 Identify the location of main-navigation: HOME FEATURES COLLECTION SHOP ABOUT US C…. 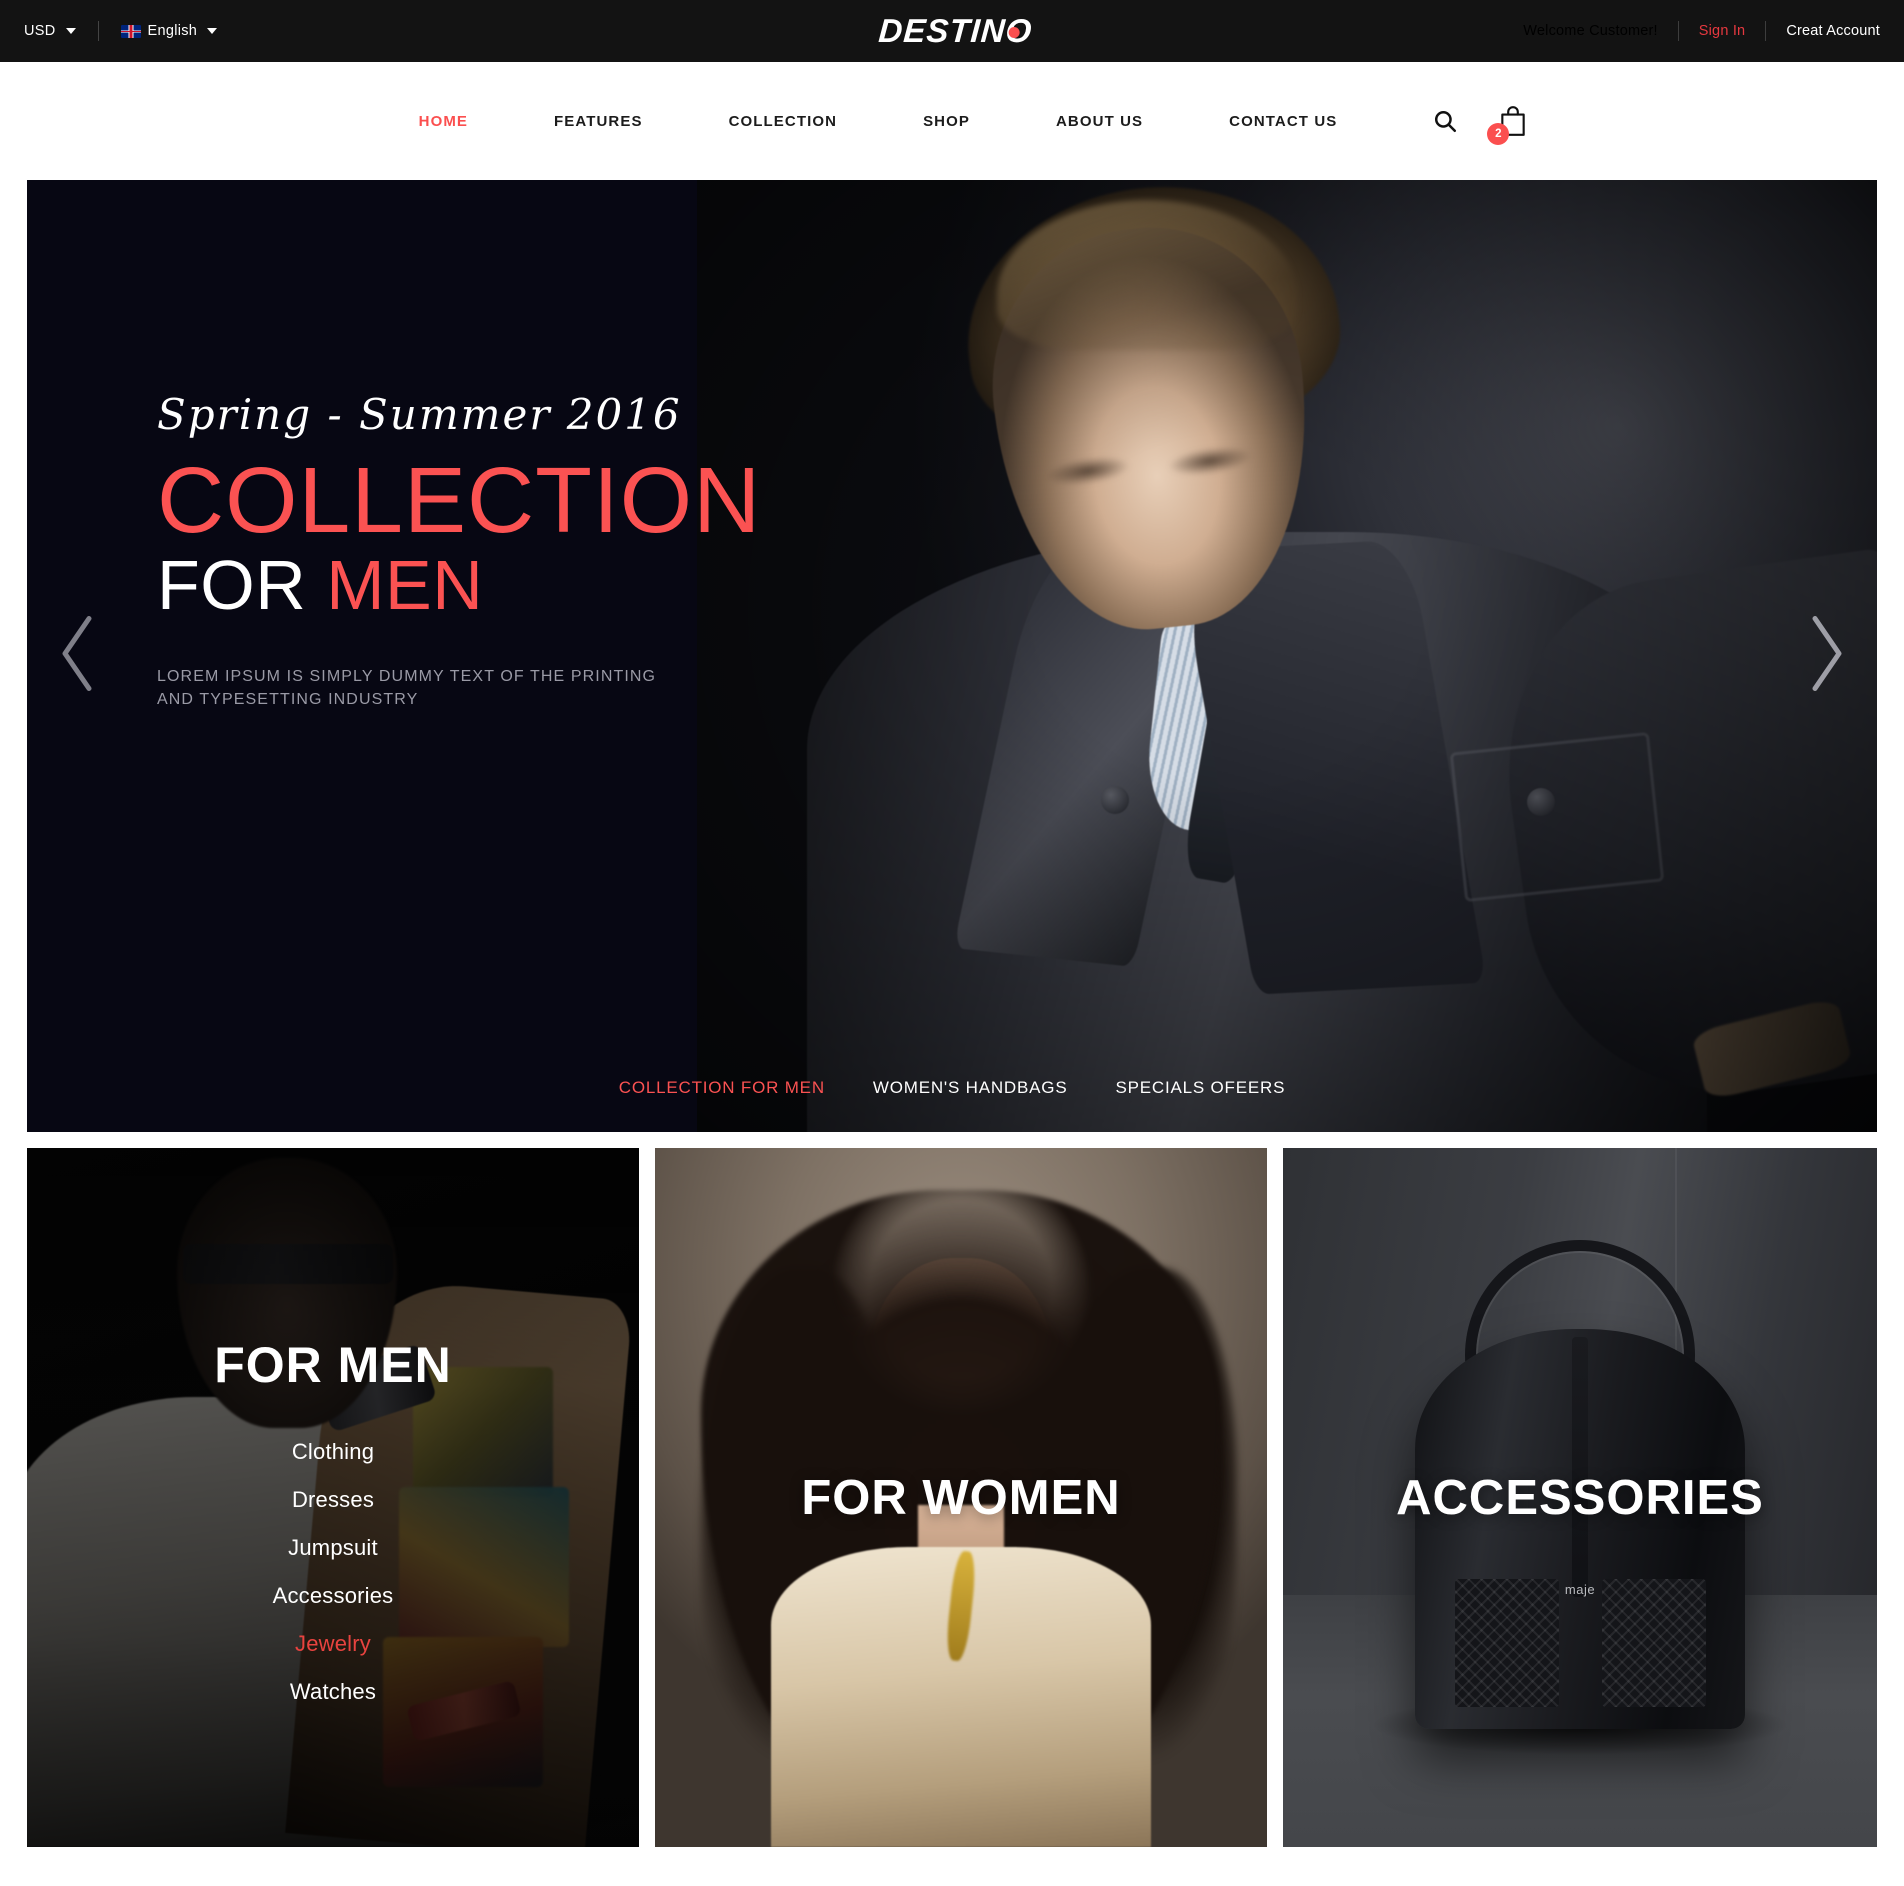
(952, 121).